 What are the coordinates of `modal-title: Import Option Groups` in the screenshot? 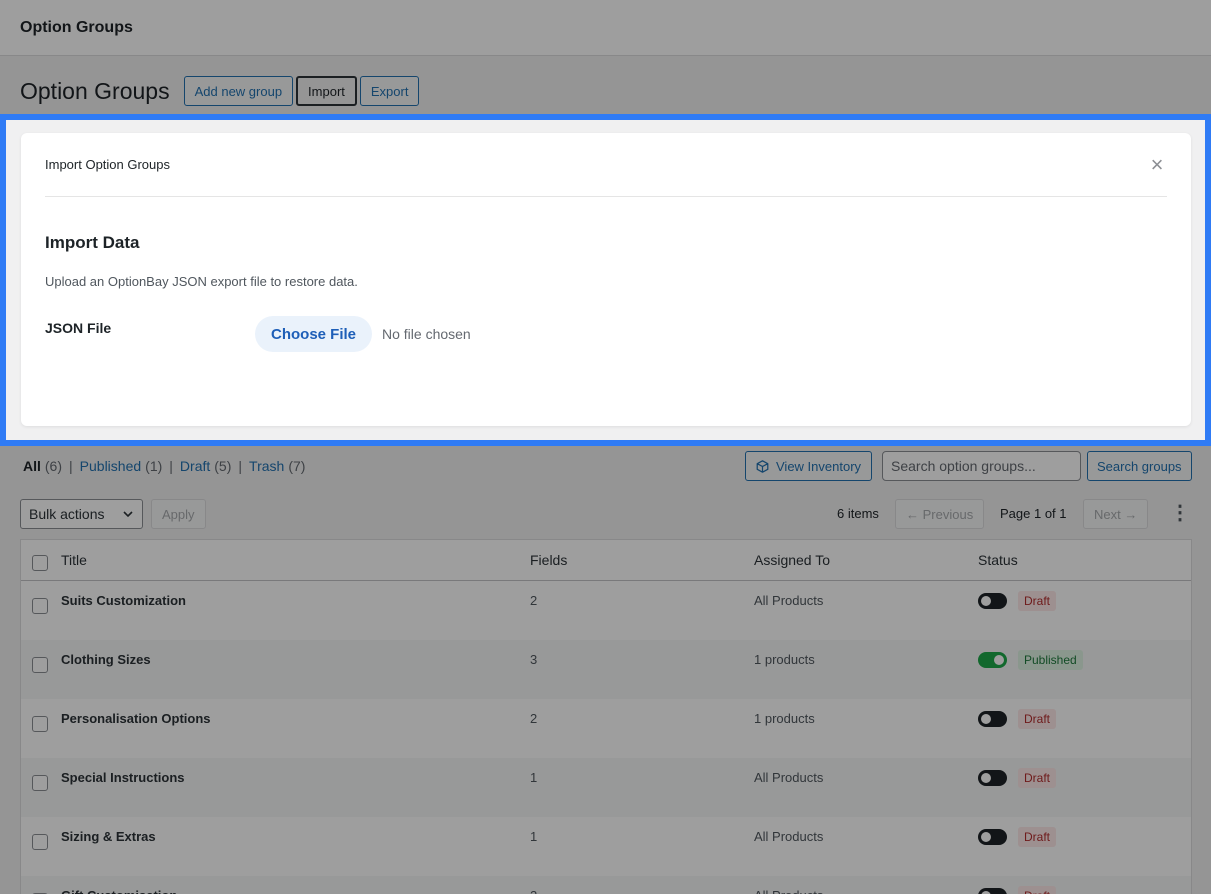 It's located at (107, 164).